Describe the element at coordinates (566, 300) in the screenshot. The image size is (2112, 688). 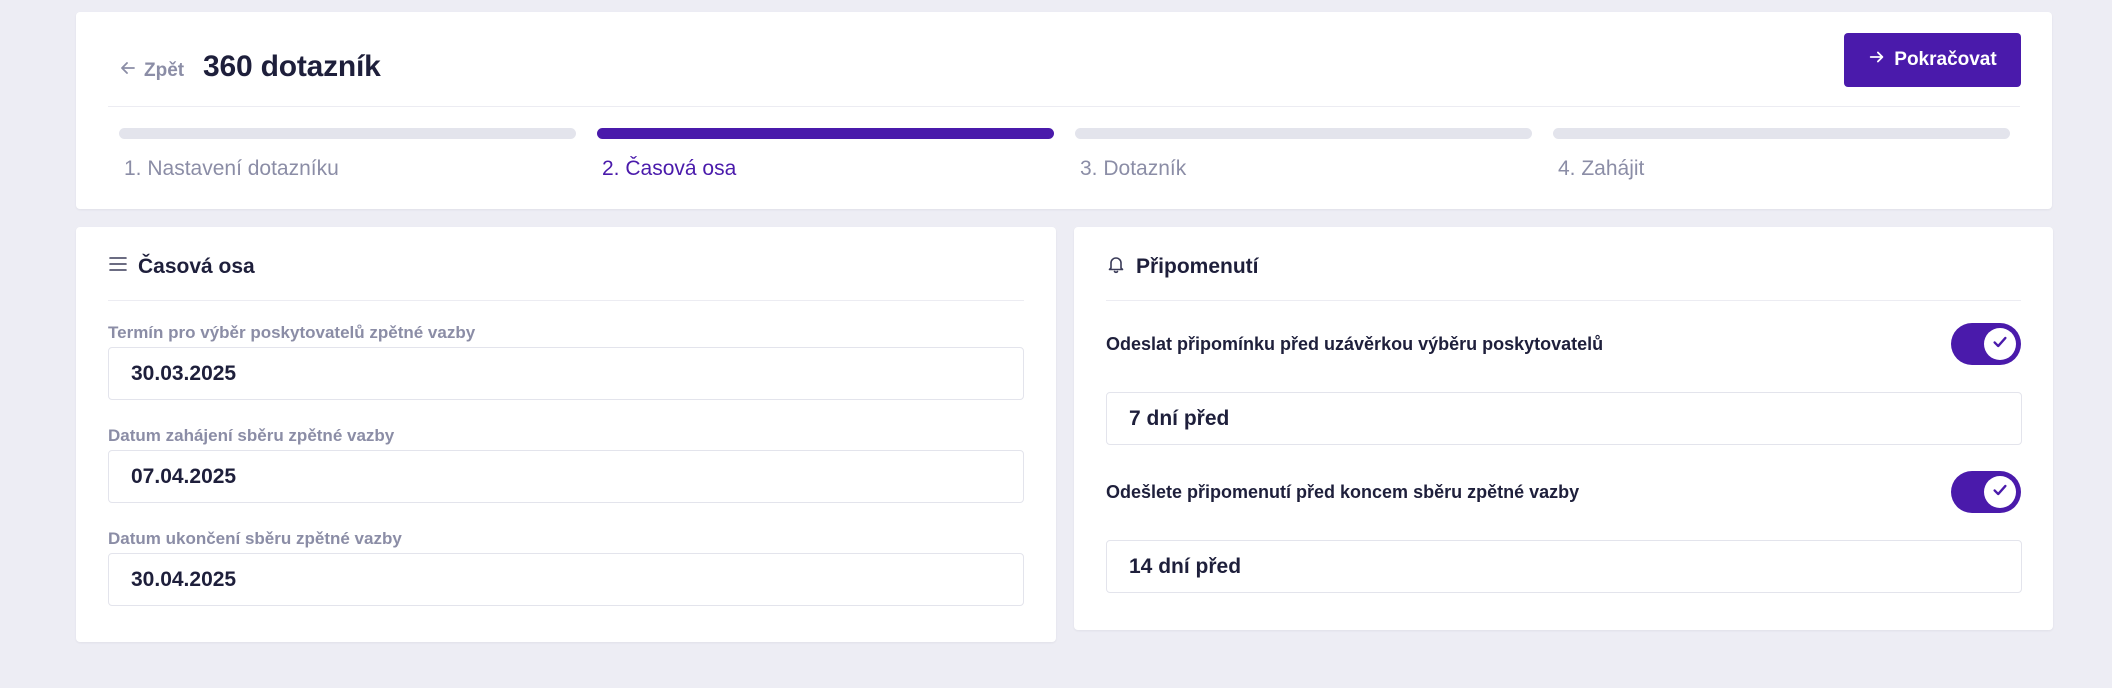
I see `timeline-divider` at that location.